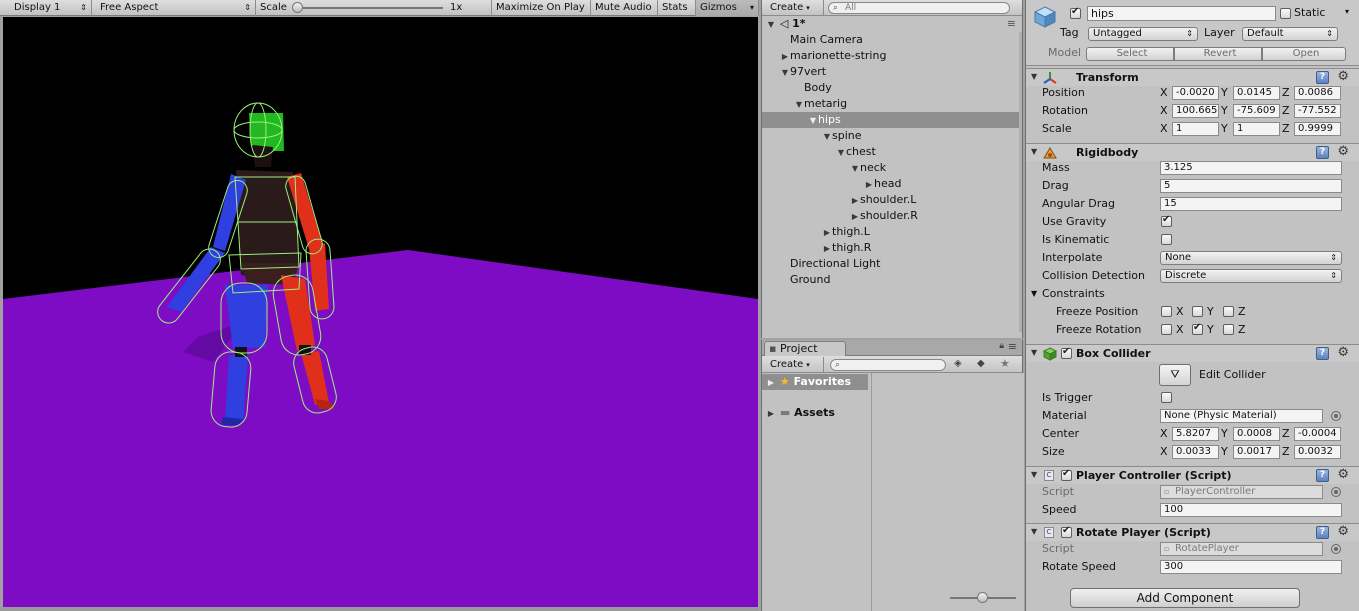 The height and width of the screenshot is (611, 1359). Describe the element at coordinates (958, 363) in the screenshot. I see `filter-type-icon: ◈` at that location.